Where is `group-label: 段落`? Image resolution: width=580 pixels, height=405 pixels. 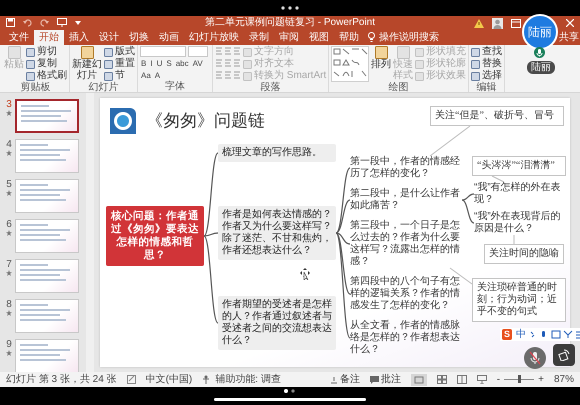
group-label: 段落 is located at coordinates (271, 87).